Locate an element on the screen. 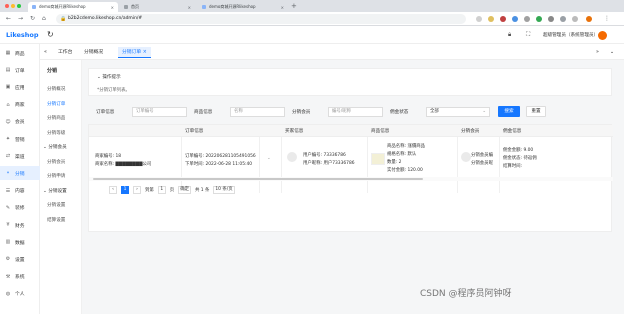 This screenshot has height=314, width=624. home-icon: ⌂ is located at coordinates (44, 18).